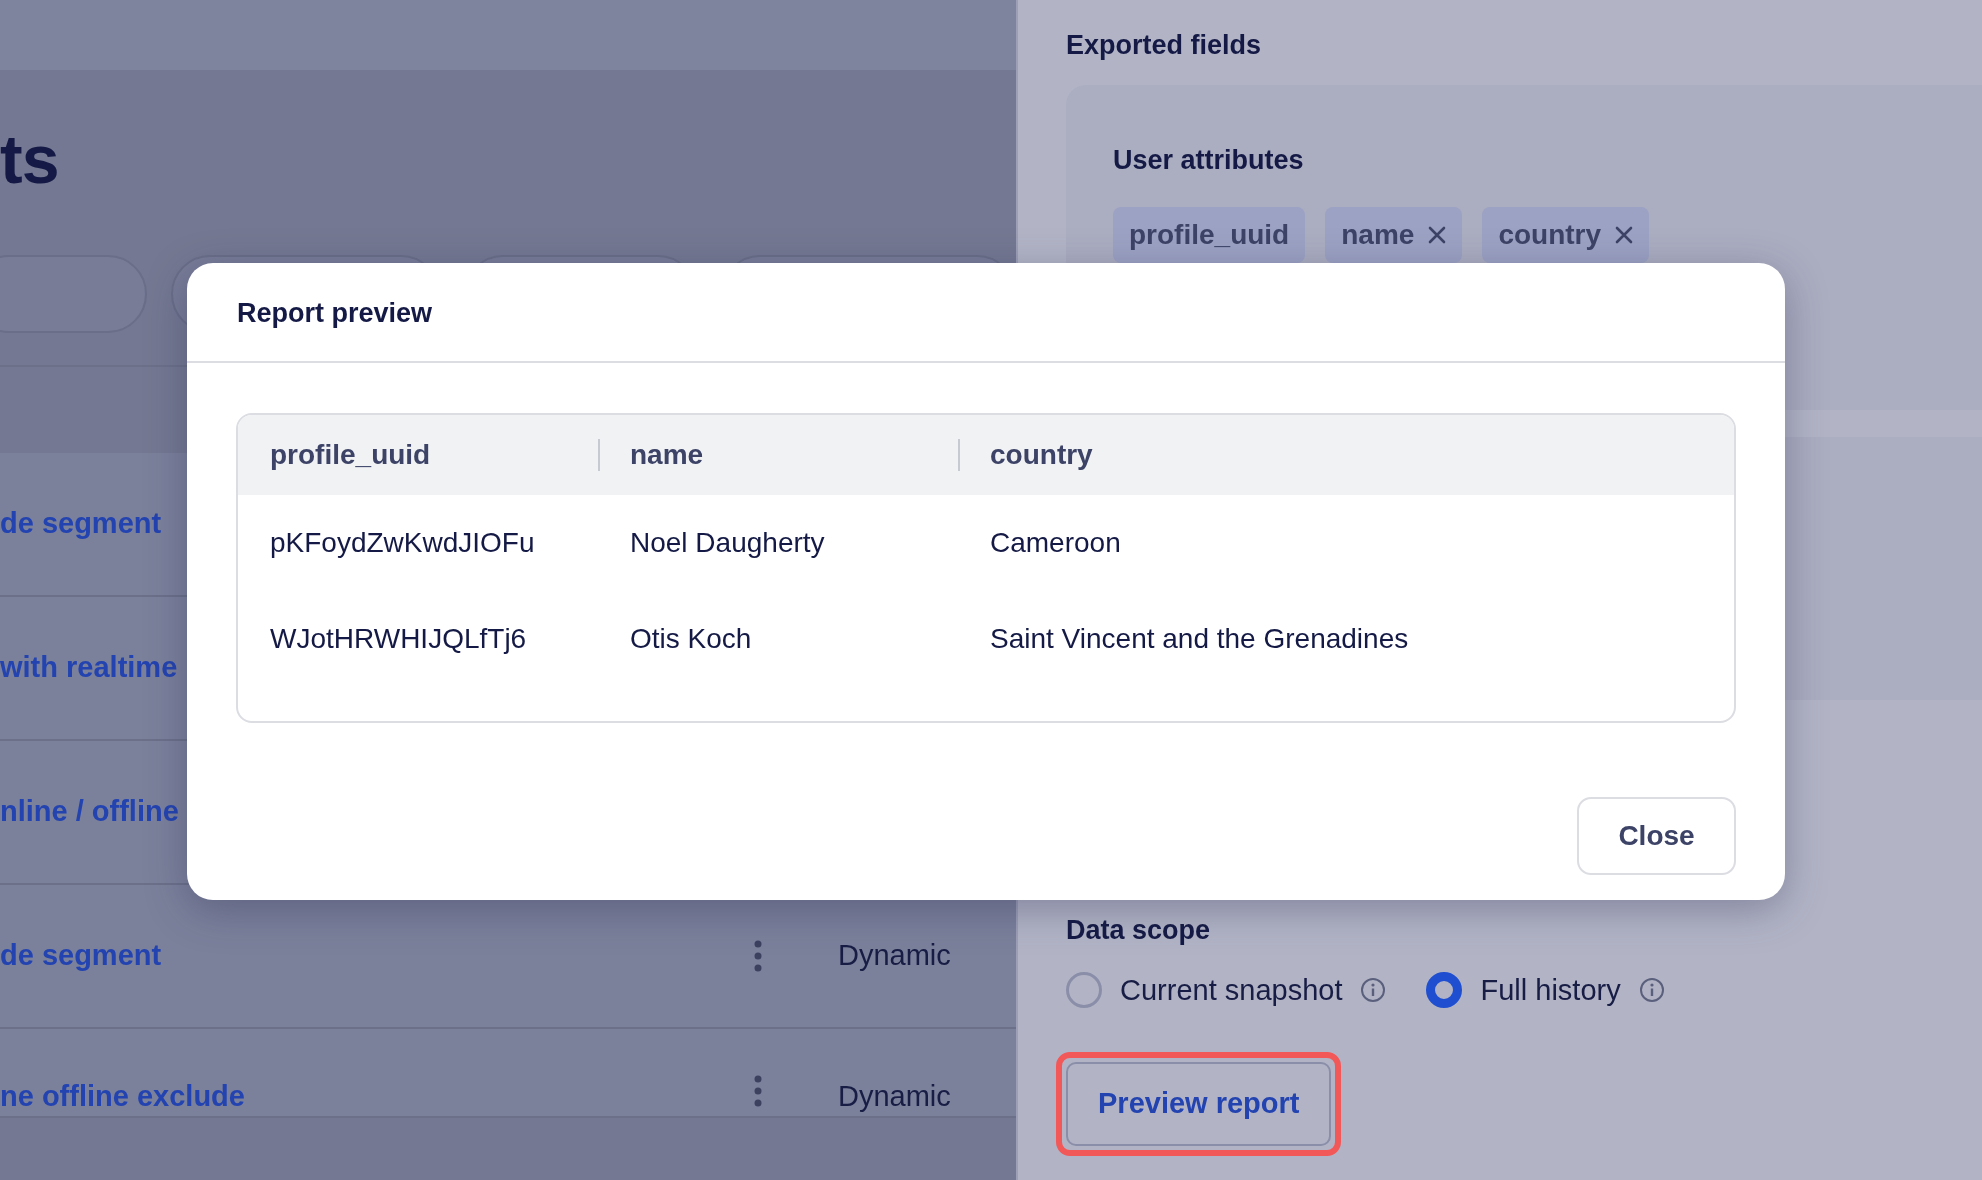  What do you see at coordinates (398, 639) in the screenshot?
I see `table-cell-text: WJotHRWHIJQLfTj6` at bounding box center [398, 639].